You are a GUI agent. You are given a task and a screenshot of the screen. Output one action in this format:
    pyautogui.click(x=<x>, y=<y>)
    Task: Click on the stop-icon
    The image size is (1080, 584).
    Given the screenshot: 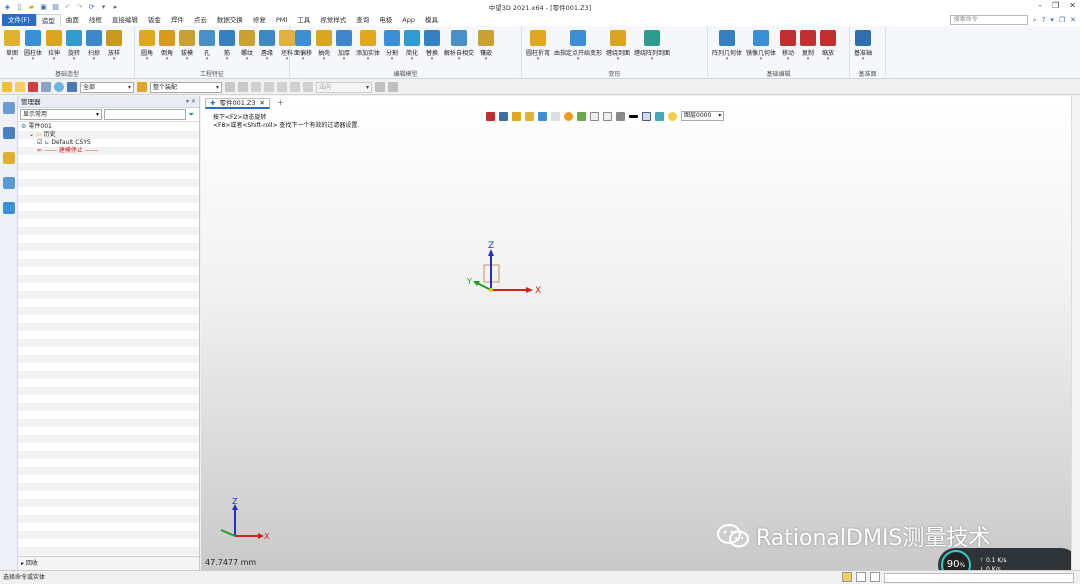 What is the action you would take?
    pyautogui.click(x=295, y=87)
    